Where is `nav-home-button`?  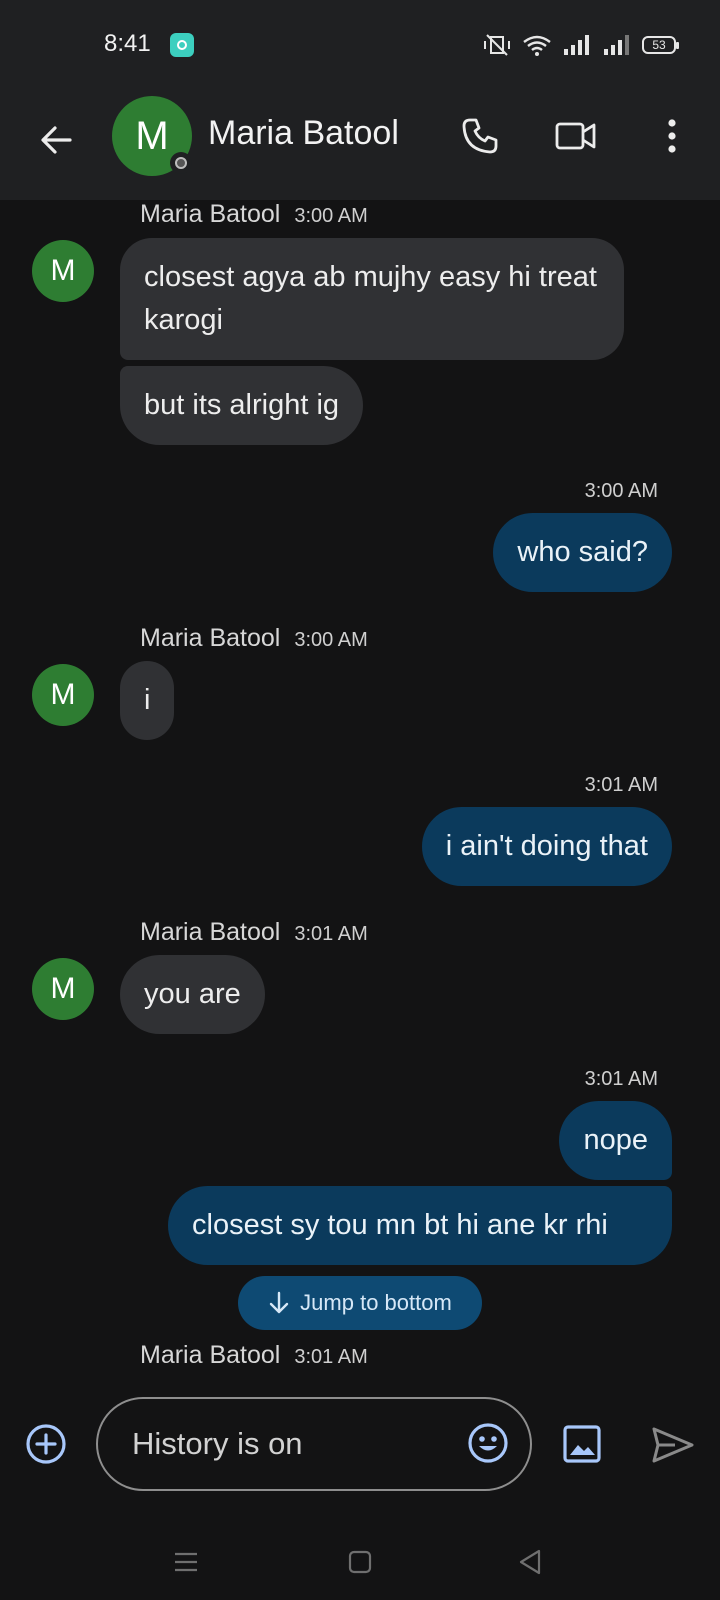
nav-home-button is located at coordinates (360, 1562).